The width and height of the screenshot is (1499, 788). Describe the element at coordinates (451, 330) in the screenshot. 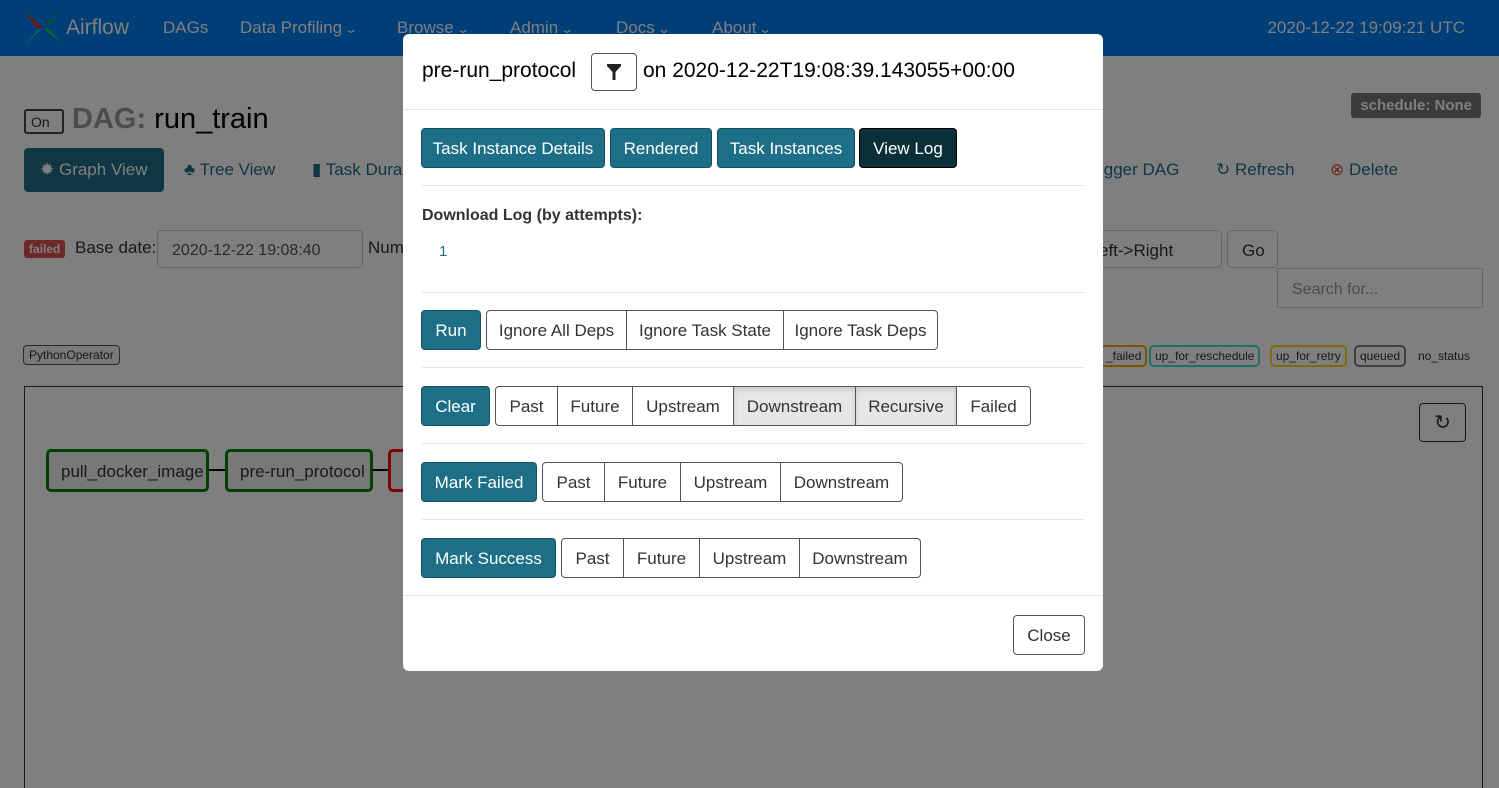

I see `run-button: Run` at that location.